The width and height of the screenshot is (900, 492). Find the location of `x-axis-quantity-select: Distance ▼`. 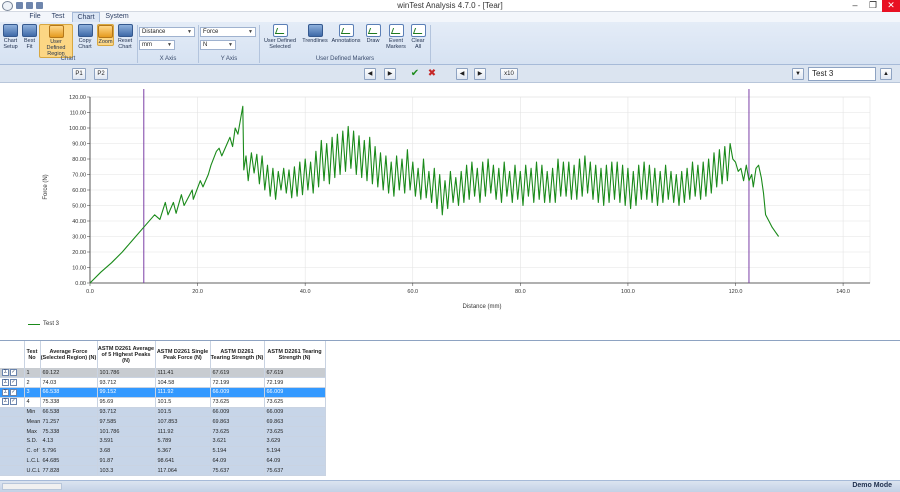

x-axis-quantity-select: Distance ▼ is located at coordinates (167, 32).